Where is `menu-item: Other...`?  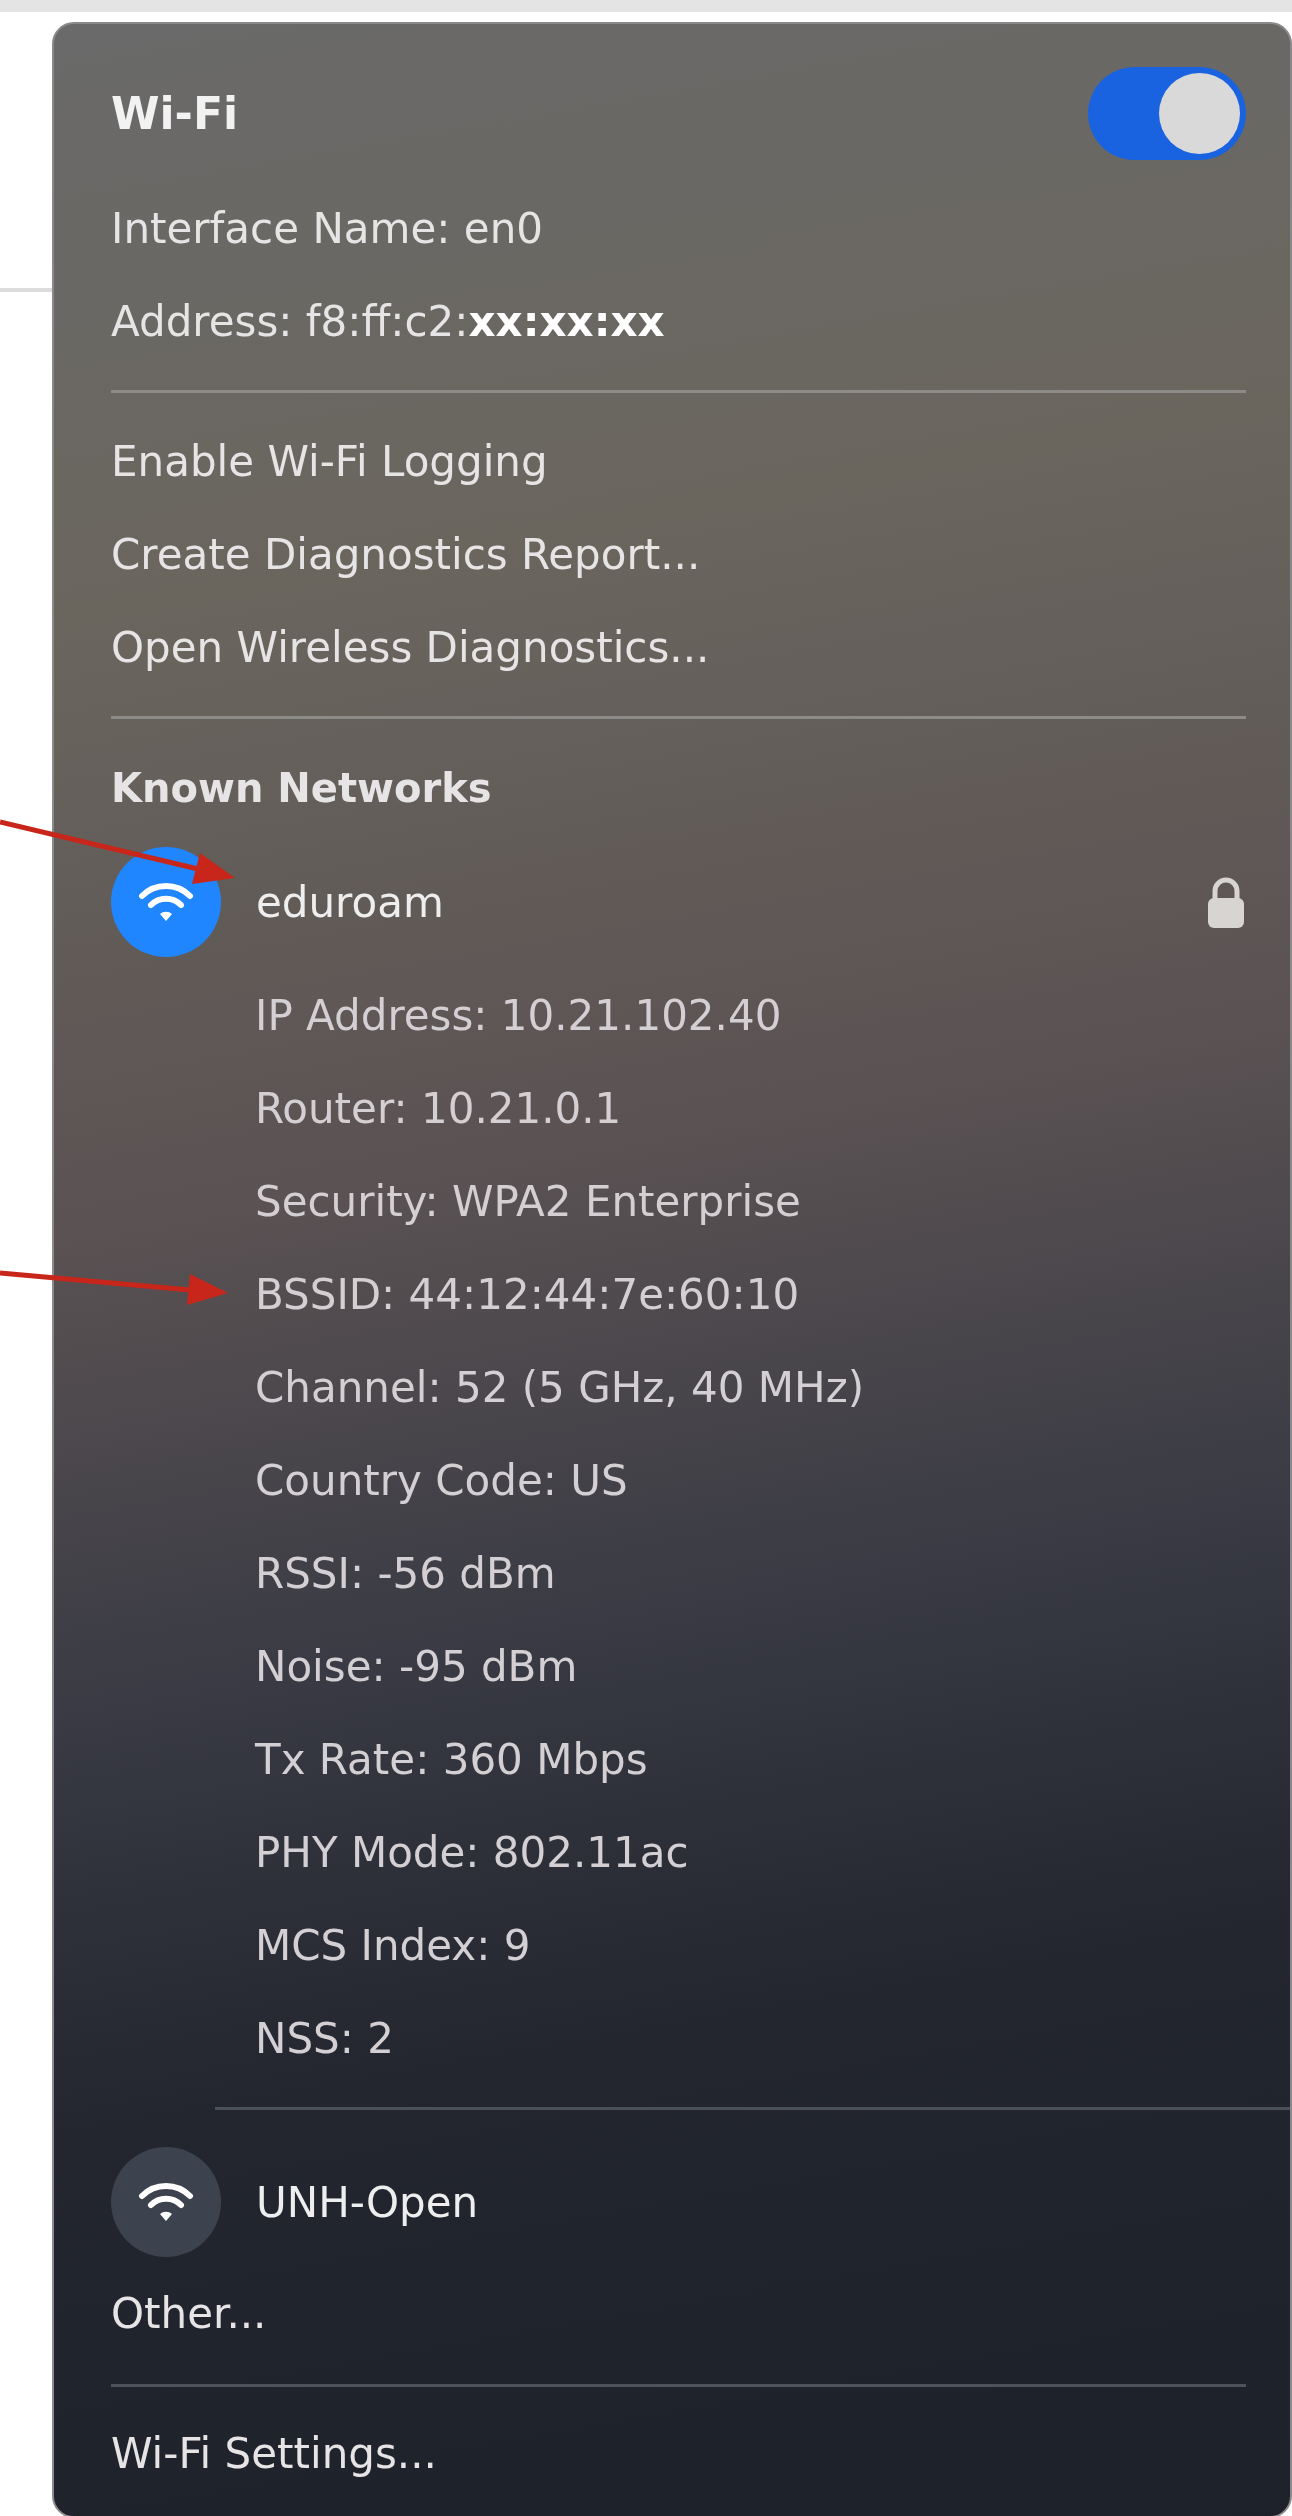
menu-item: Other... is located at coordinates (678, 2313).